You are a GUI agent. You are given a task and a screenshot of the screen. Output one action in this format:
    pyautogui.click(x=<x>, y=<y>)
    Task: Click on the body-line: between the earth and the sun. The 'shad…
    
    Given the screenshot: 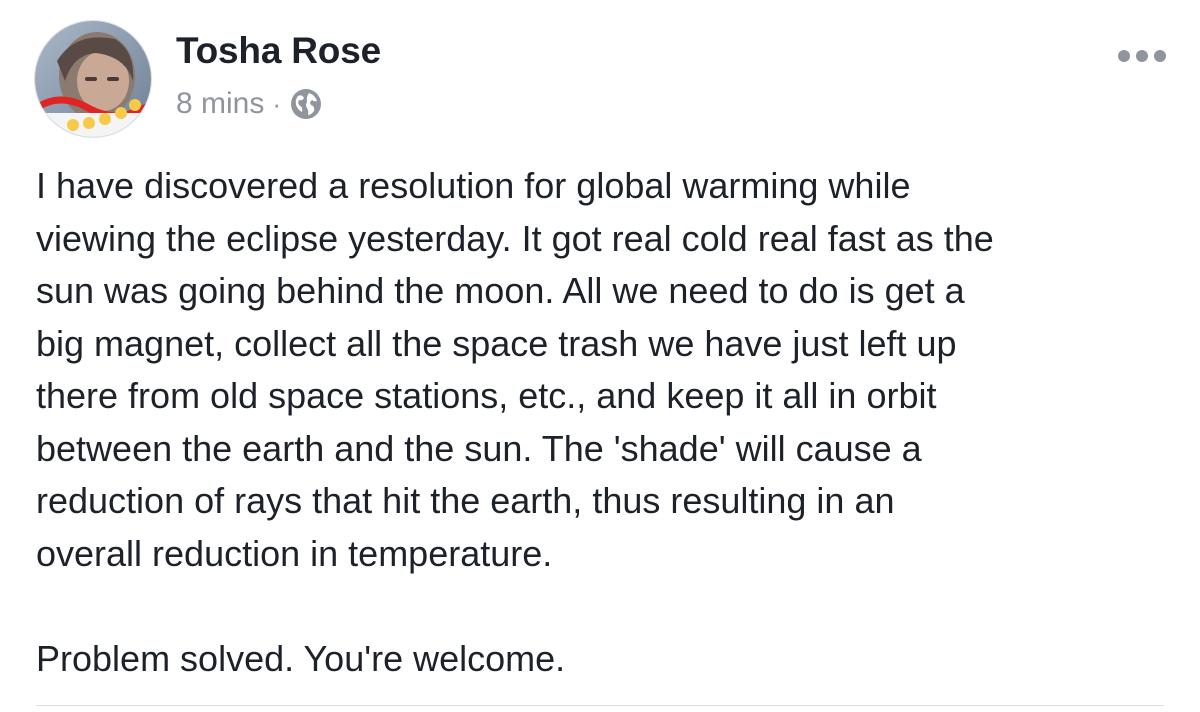 What is the action you would take?
    pyautogui.click(x=479, y=448)
    